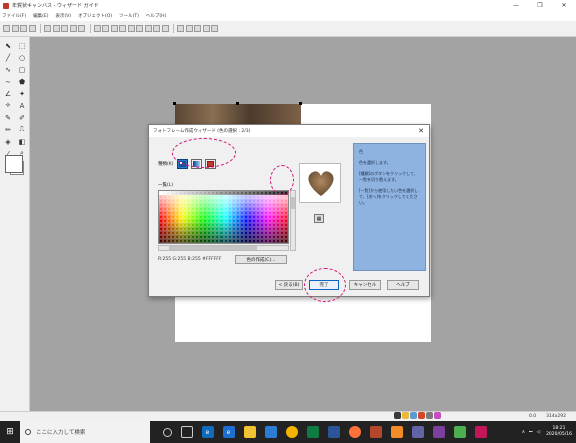  Describe the element at coordinates (403, 285) in the screenshot. I see `help-button: ヘルプ` at that location.